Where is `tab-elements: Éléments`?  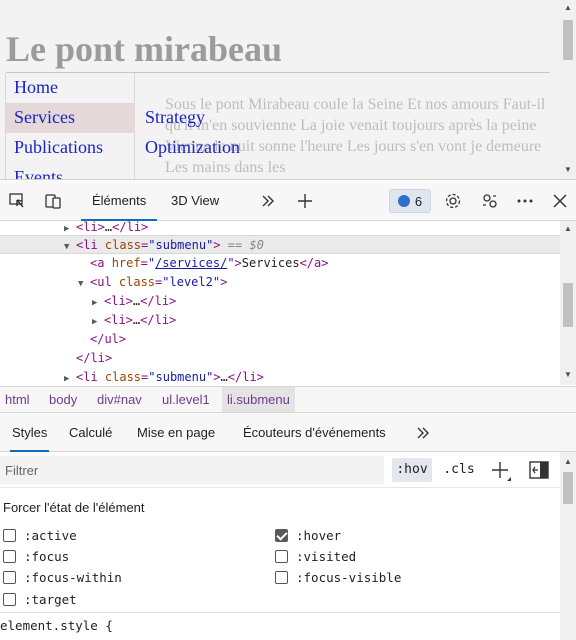 tab-elements: Éléments is located at coordinates (119, 201).